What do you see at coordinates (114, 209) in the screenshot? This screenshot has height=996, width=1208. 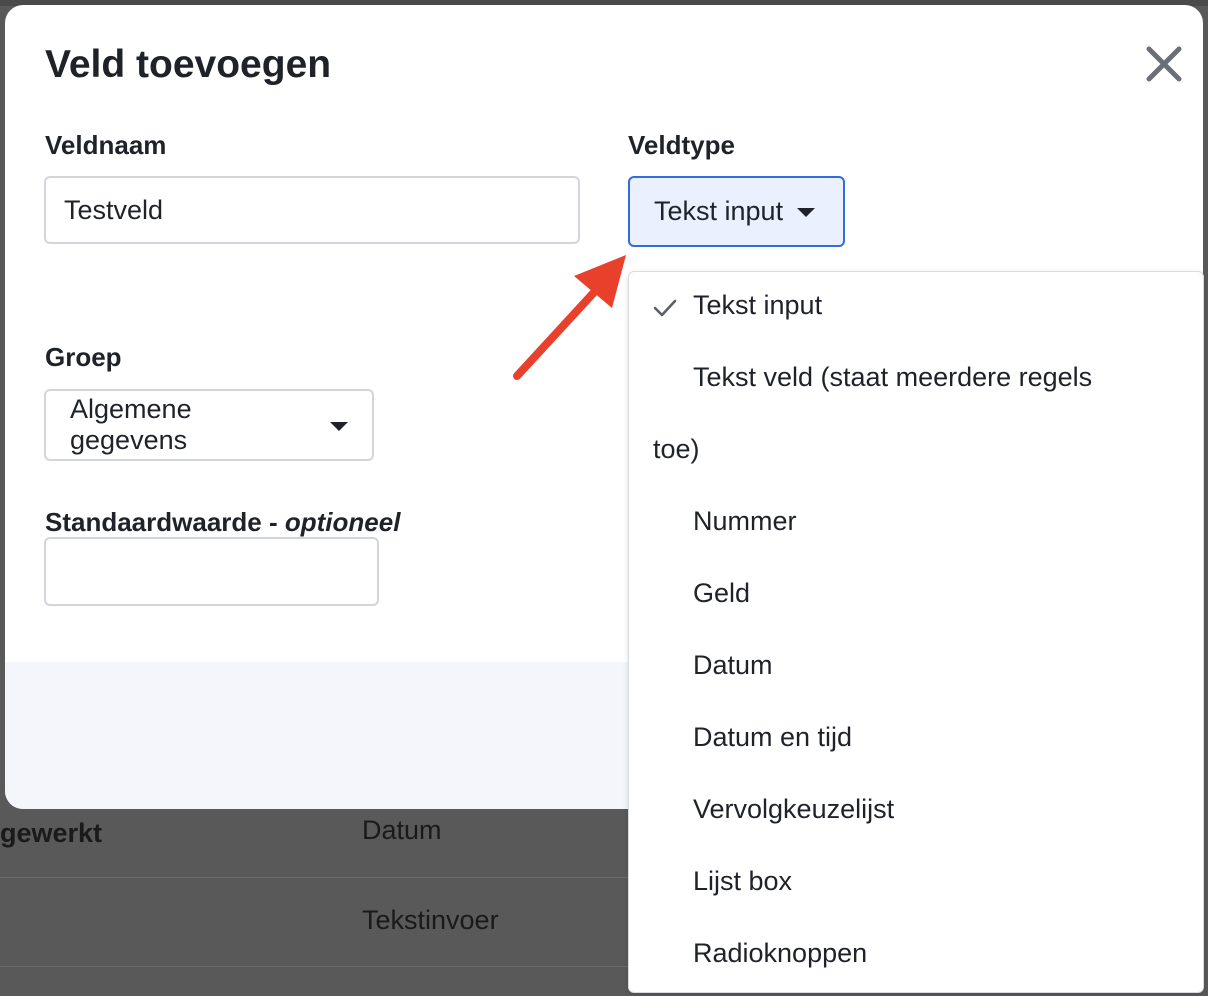 I see `field-name-value: Testveld` at bounding box center [114, 209].